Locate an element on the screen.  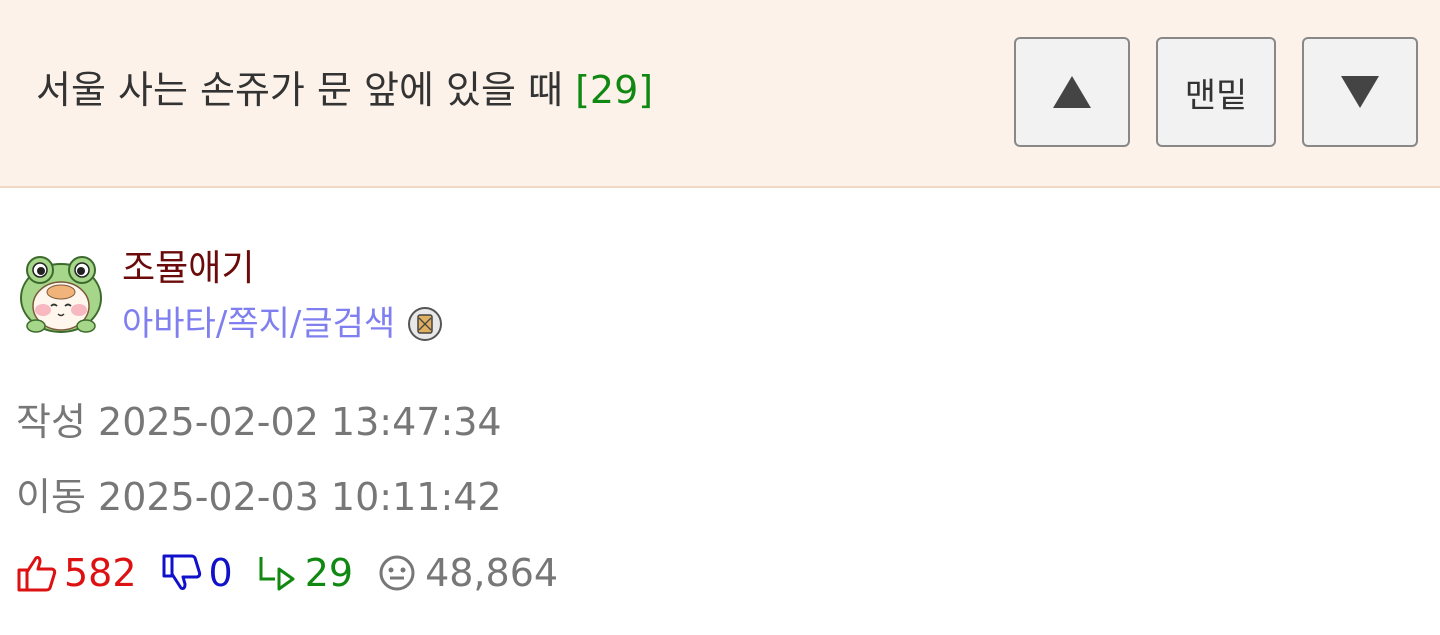
dislike-button: 0 is located at coordinates (197, 573).